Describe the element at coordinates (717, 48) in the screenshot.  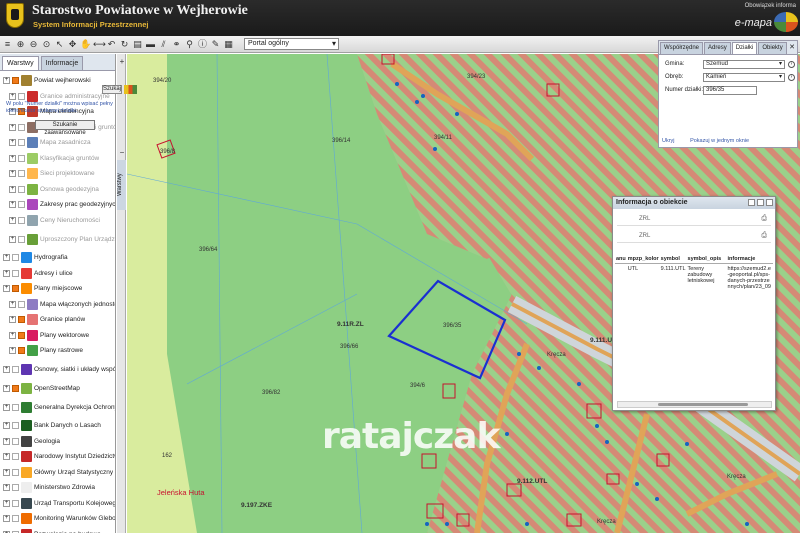
I see `tab-adresy: Adresy` at that location.